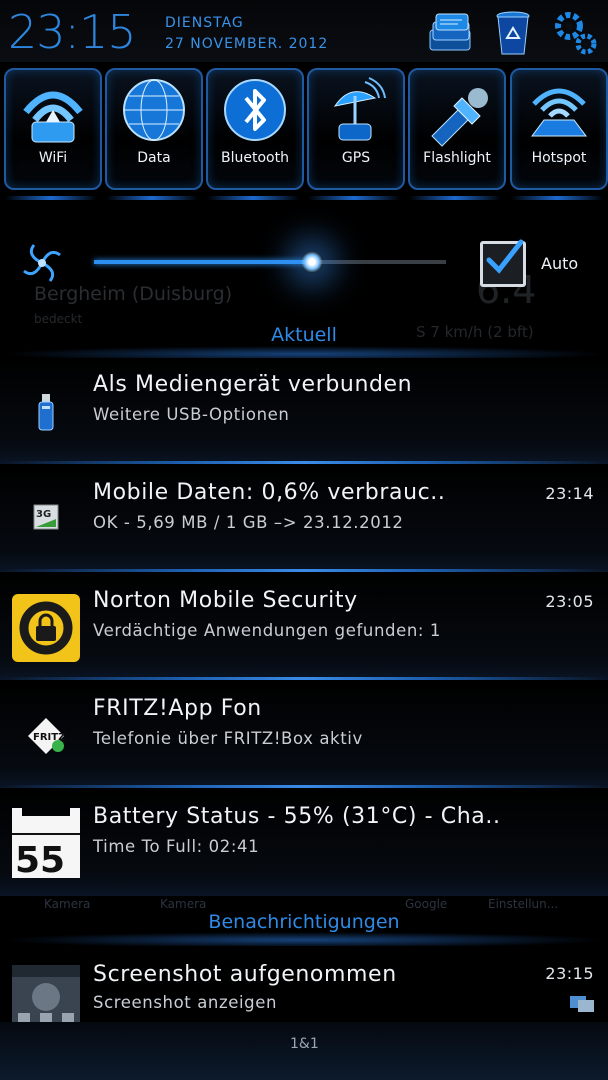 The width and height of the screenshot is (608, 1080). What do you see at coordinates (154, 158) in the screenshot?
I see `toggle-label: Data` at bounding box center [154, 158].